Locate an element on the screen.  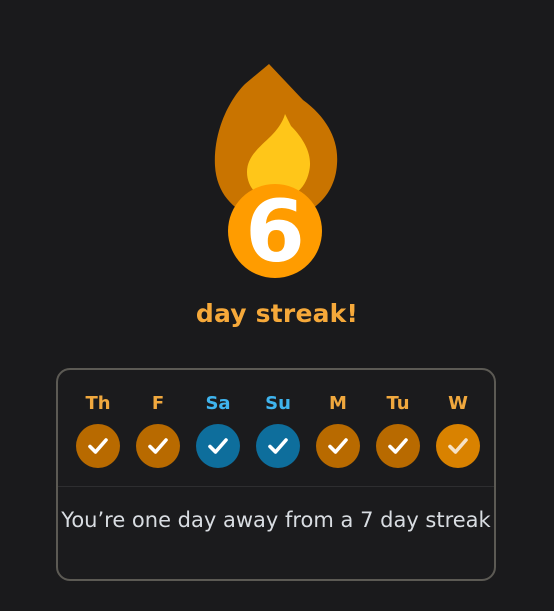
streak-number: 6 is located at coordinates (275, 232).